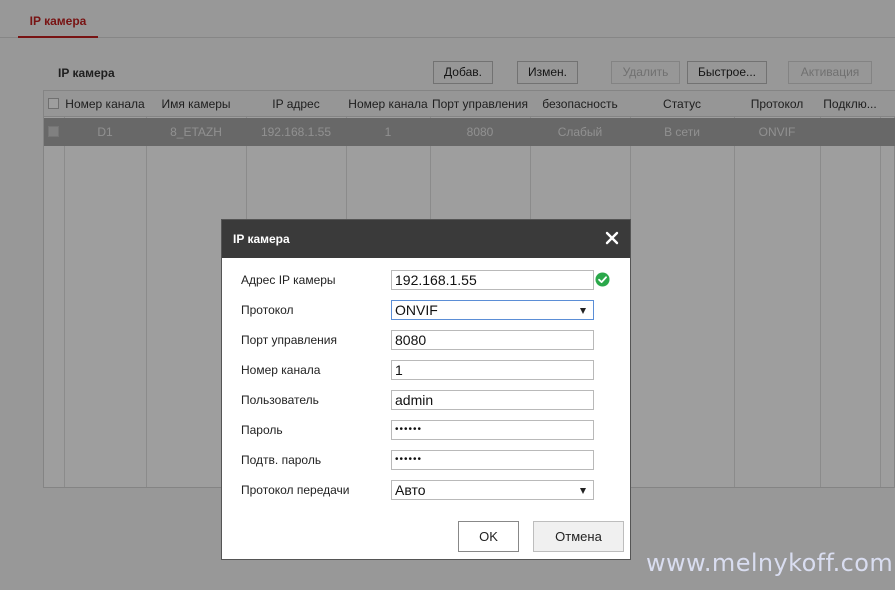  What do you see at coordinates (492, 280) in the screenshot?
I see `ip-address-input: 192.168.1.55` at bounding box center [492, 280].